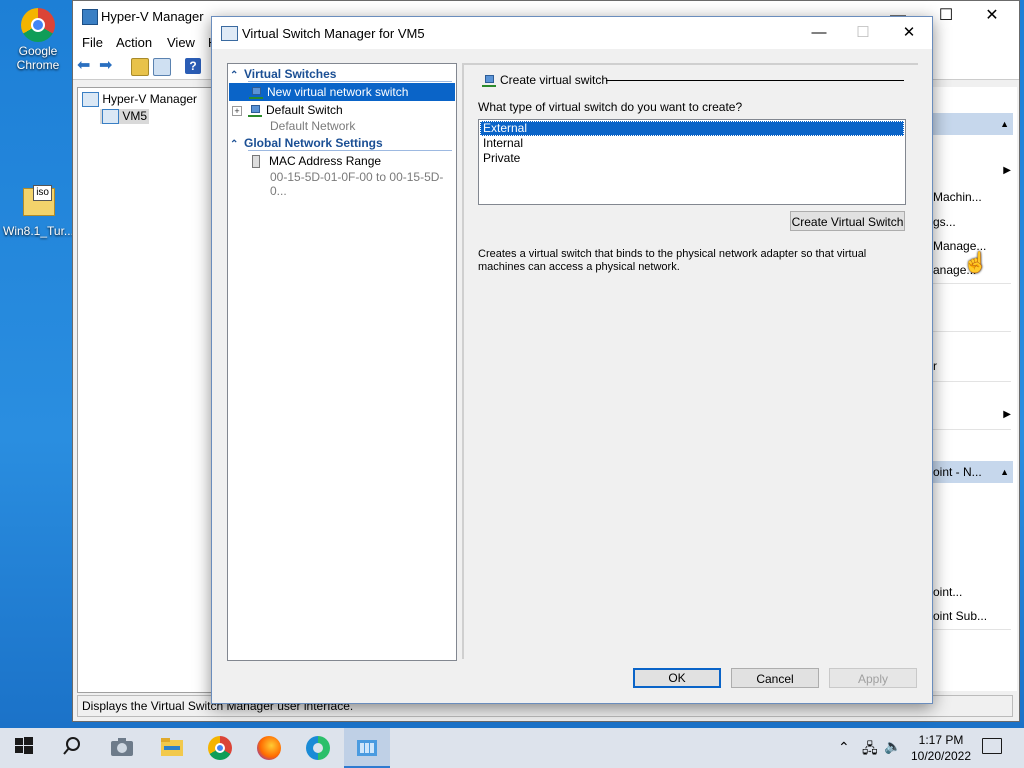 This screenshot has width=1024, height=768. What do you see at coordinates (844, 747) in the screenshot?
I see `chevron-up-icon: ⌃` at bounding box center [844, 747].